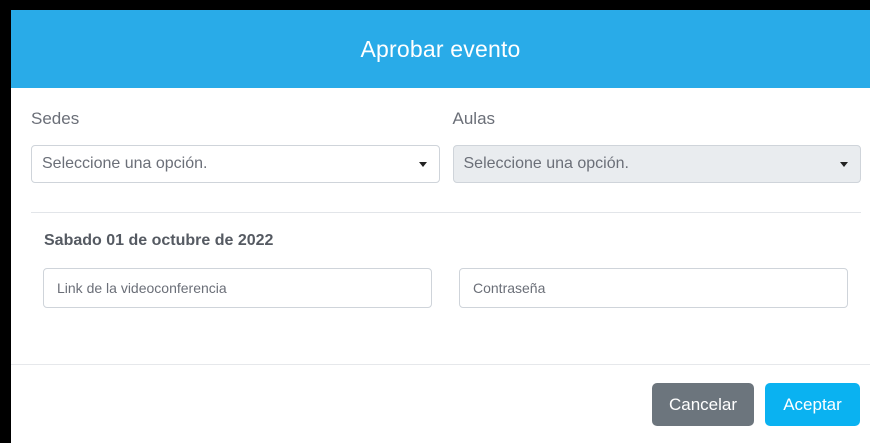 The height and width of the screenshot is (443, 870). Describe the element at coordinates (812, 404) in the screenshot. I see `accept-button: Aceptar` at that location.